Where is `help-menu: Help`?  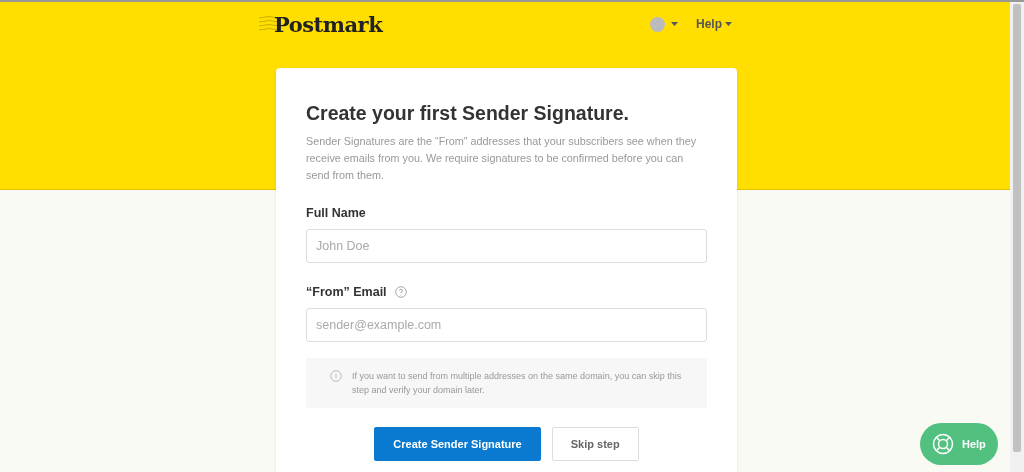
help-menu: Help is located at coordinates (714, 24).